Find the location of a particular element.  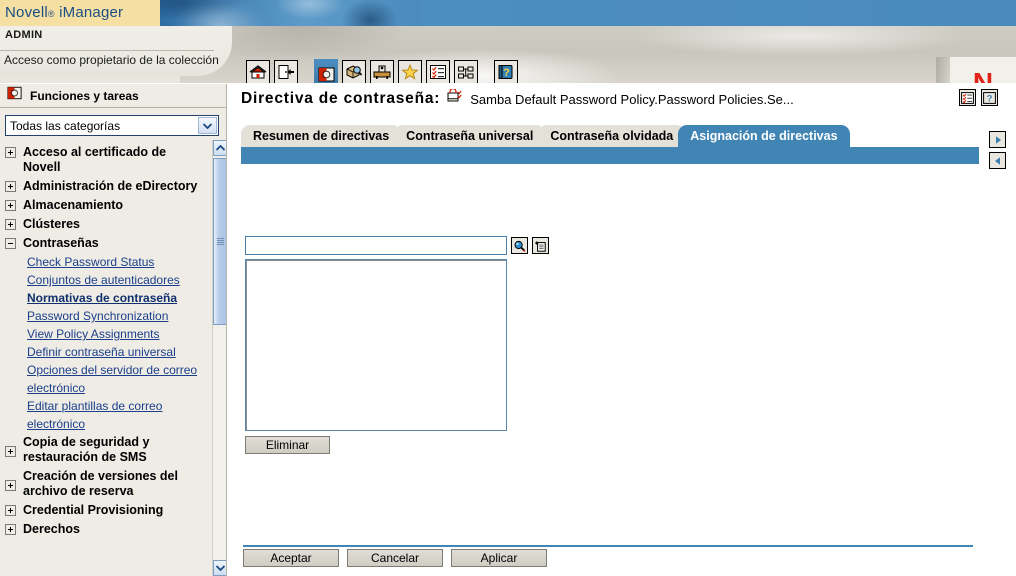

tree-label: Administración de eDirectory is located at coordinates (110, 186).